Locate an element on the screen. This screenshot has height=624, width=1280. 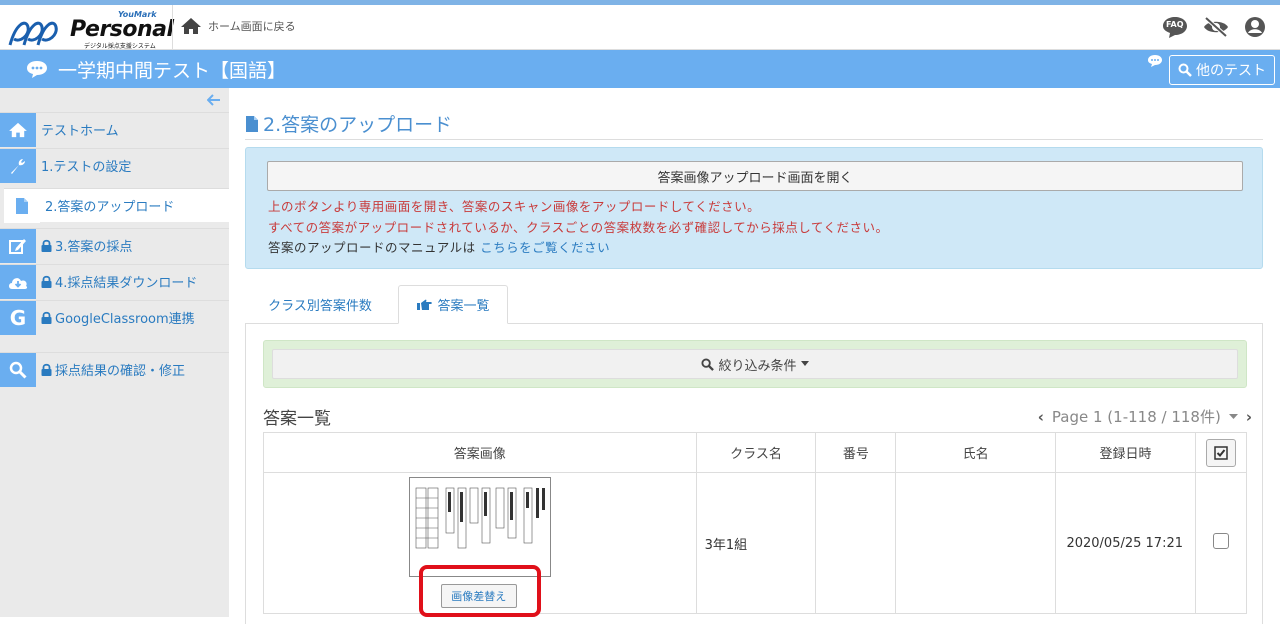
filter-toggle-button: 絞り込み条件 is located at coordinates (755, 364).